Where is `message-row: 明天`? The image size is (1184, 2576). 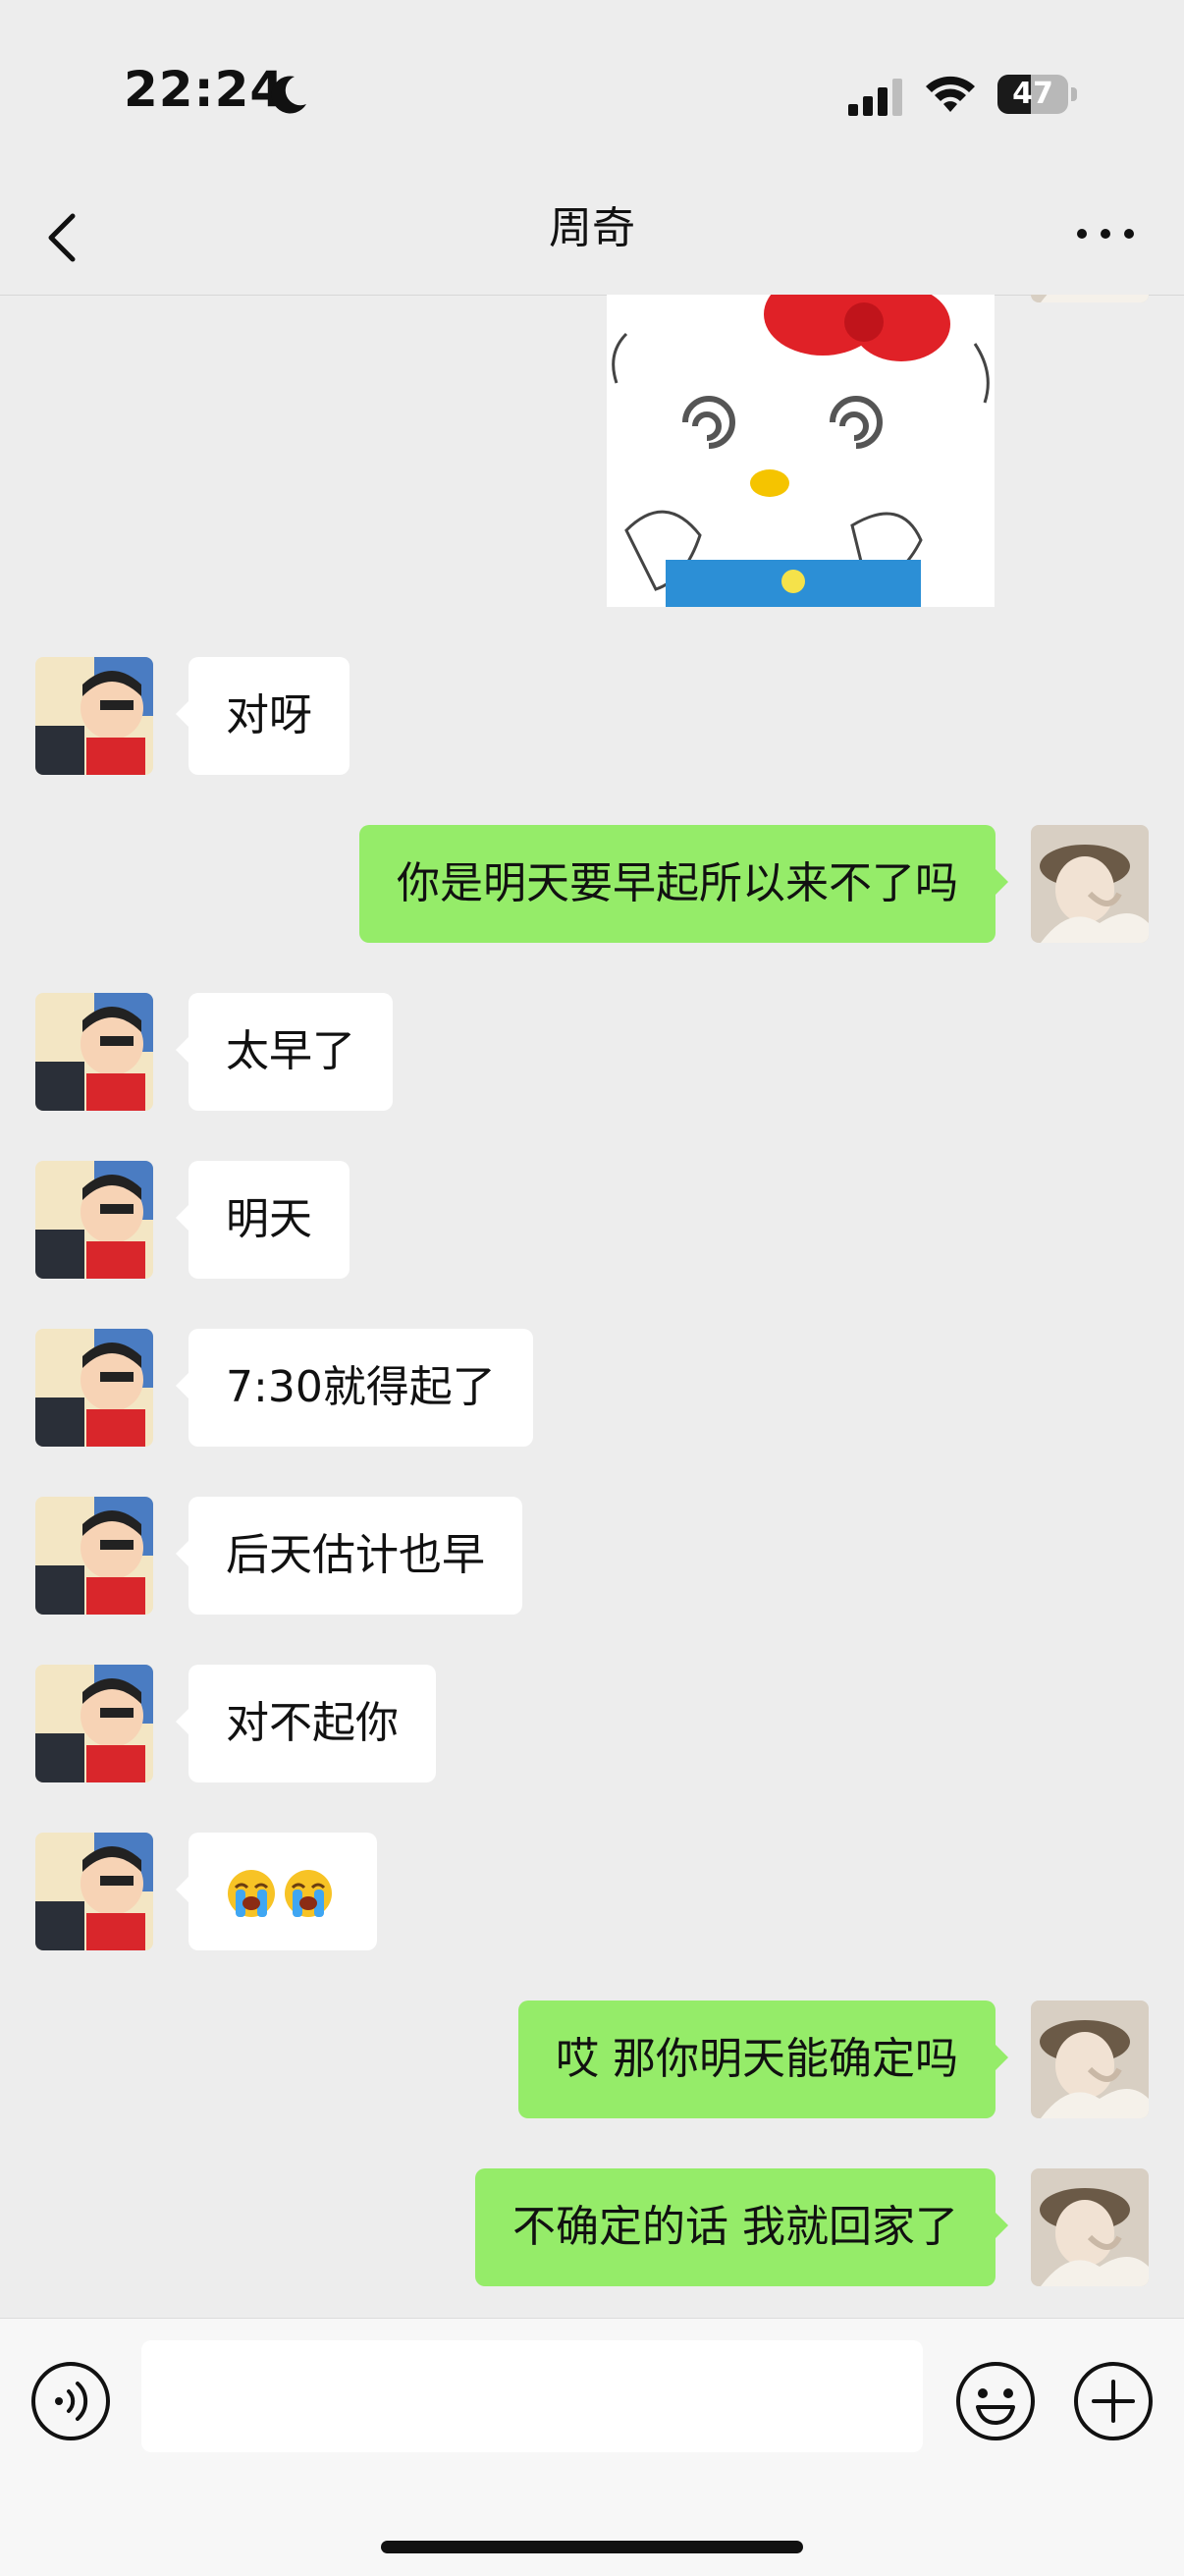
message-row: 明天 is located at coordinates (592, 1220).